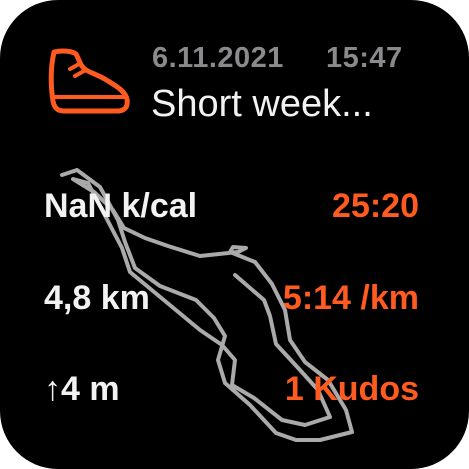 The image size is (469, 469). I want to click on activity-time: 15:47, so click(364, 58).